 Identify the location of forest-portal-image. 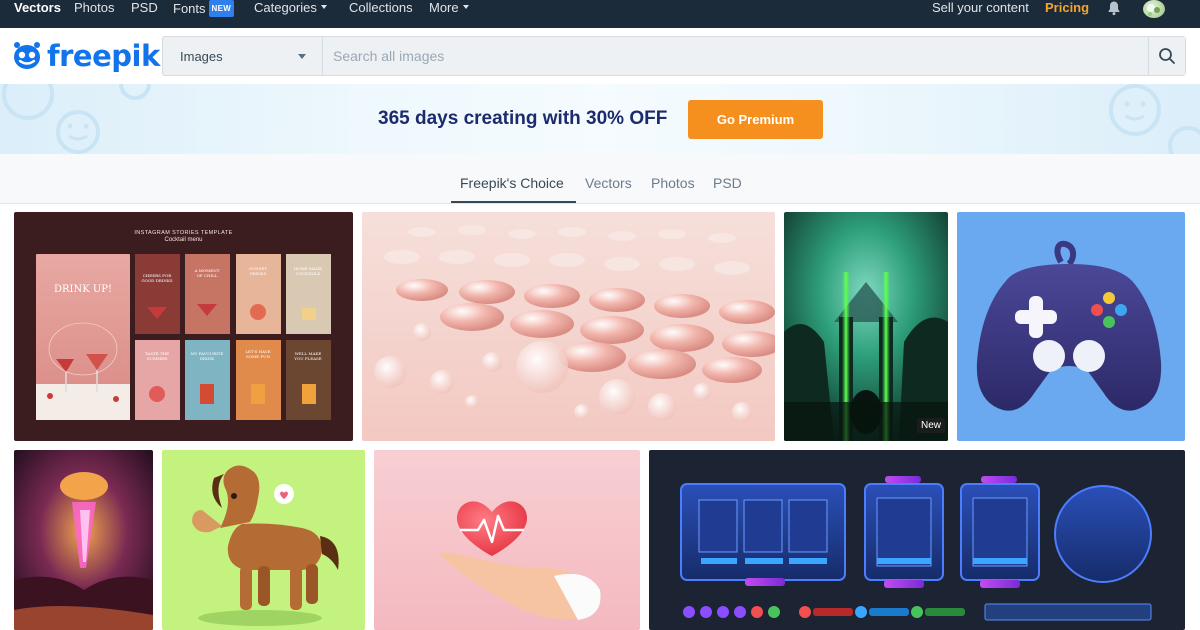
(866, 326).